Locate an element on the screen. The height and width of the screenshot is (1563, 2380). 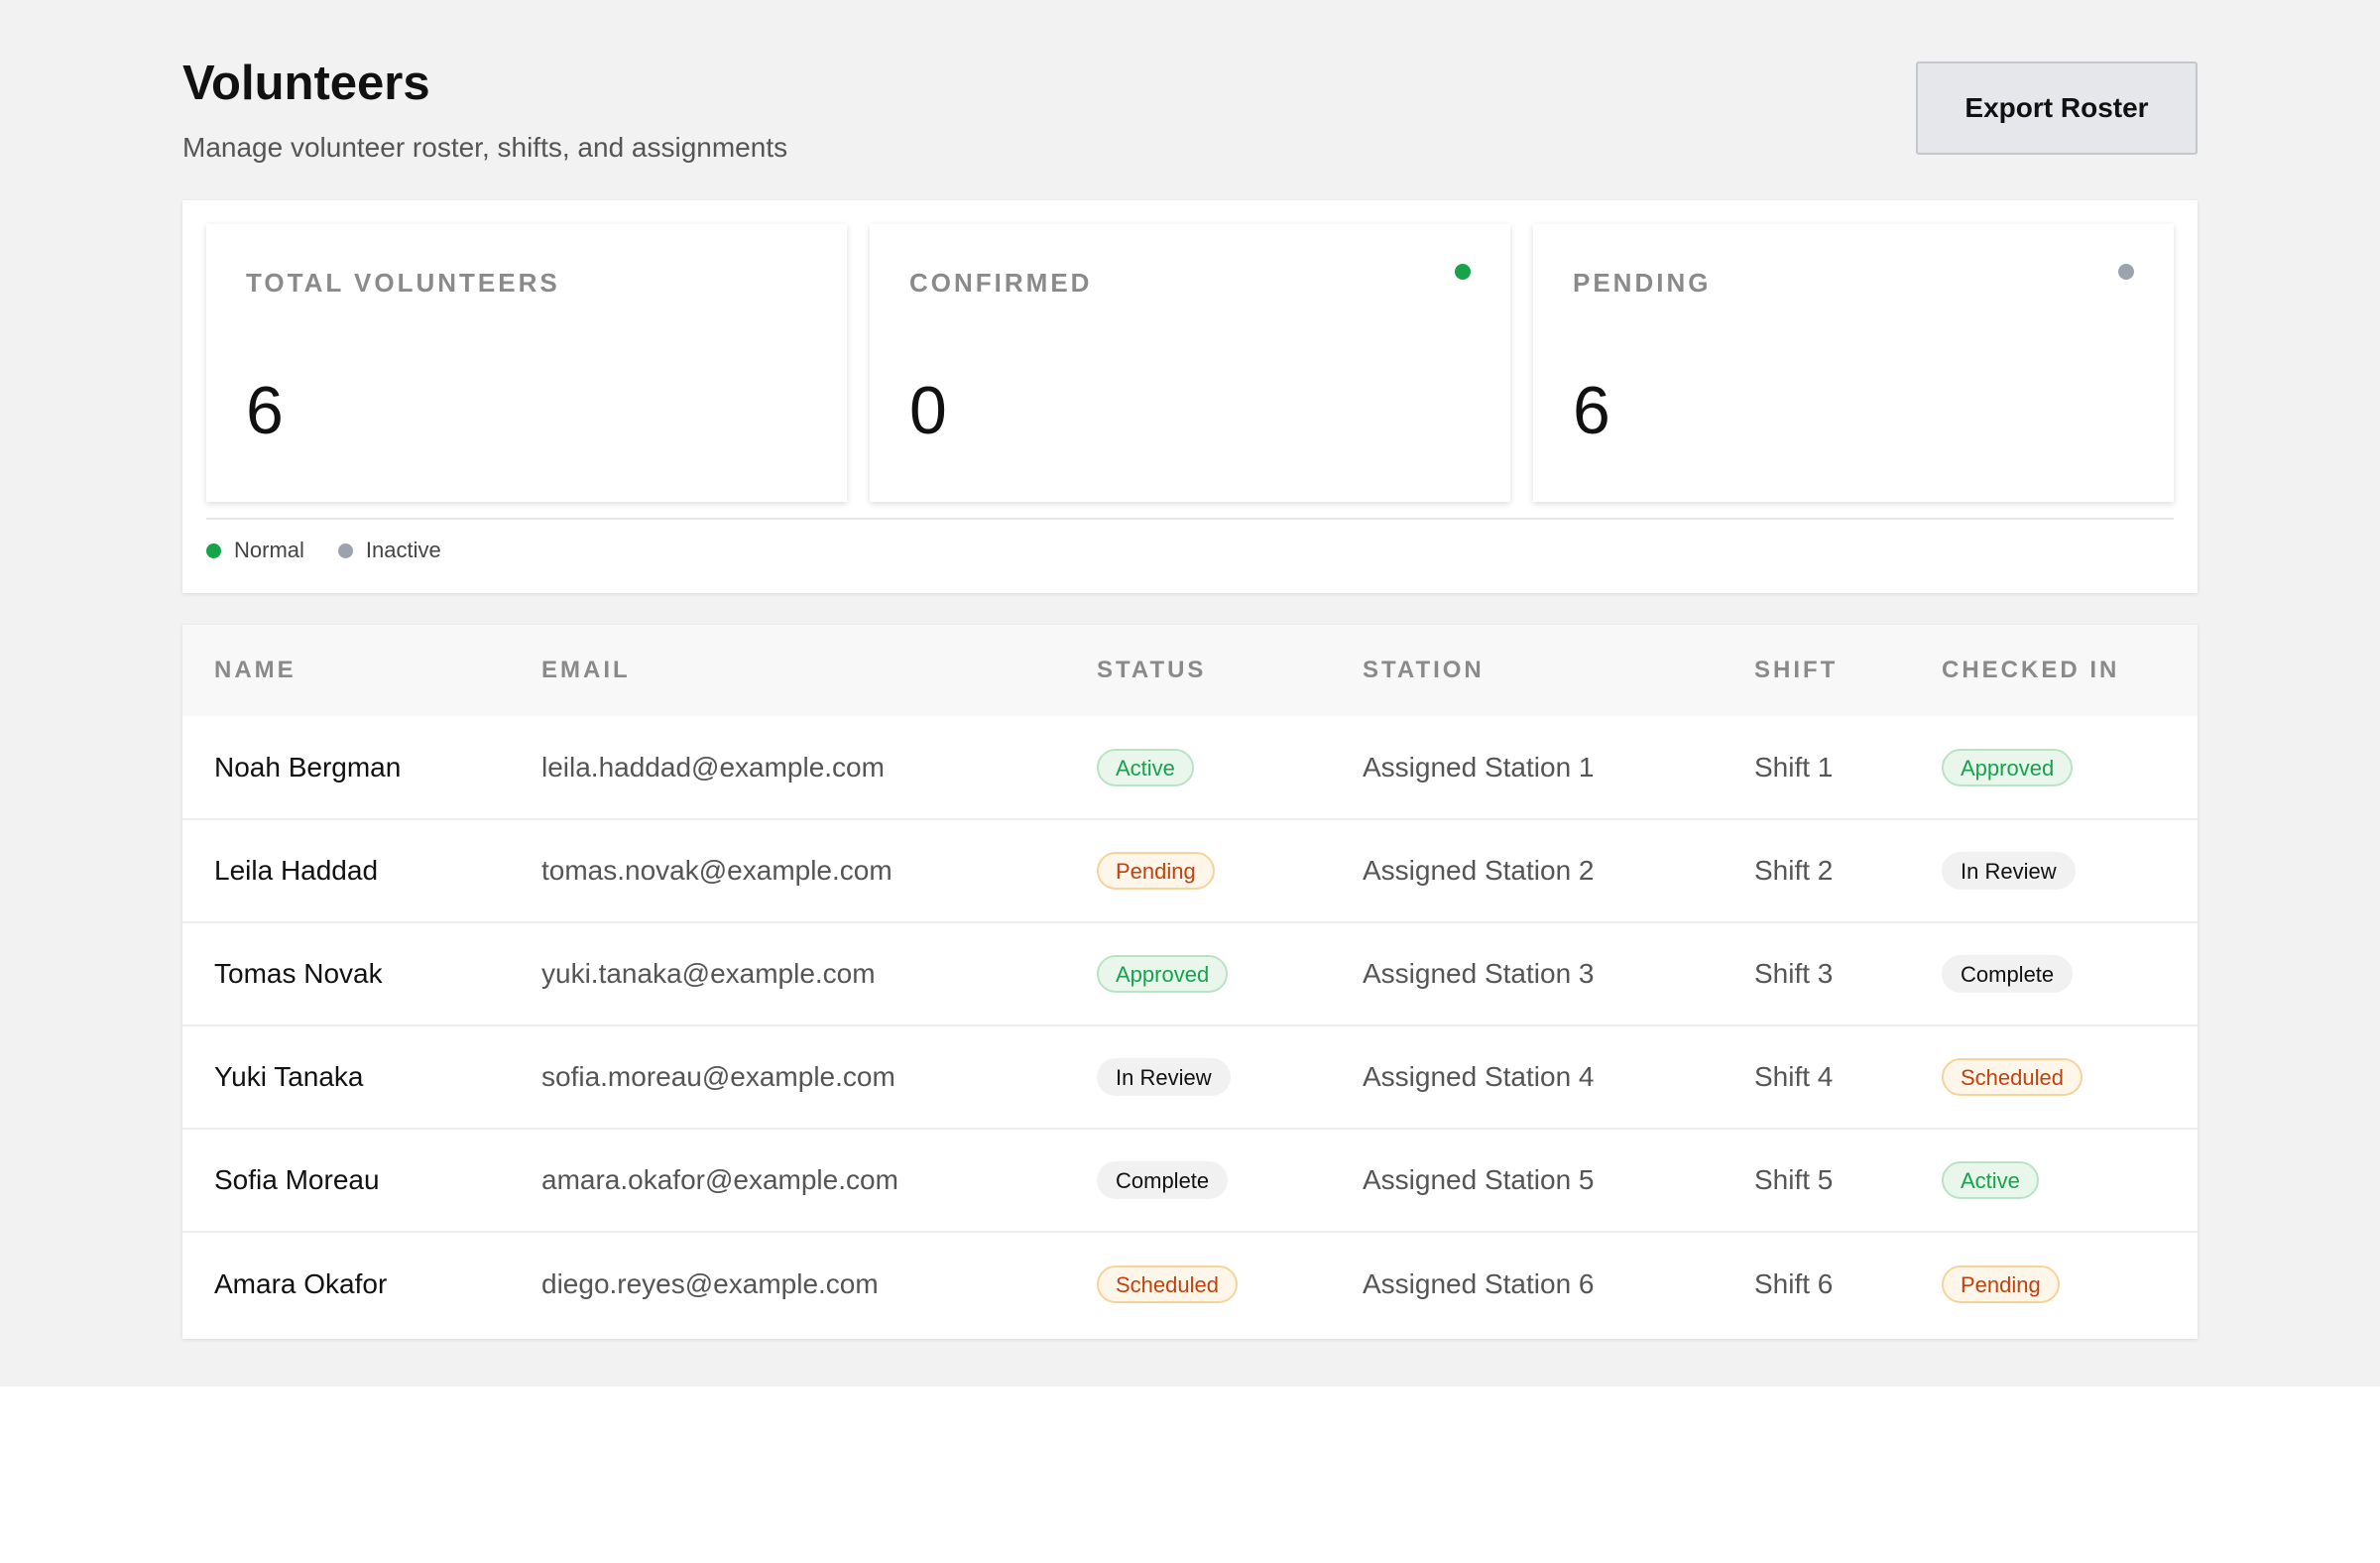
stat-card-confirmed: CONFIRMED 0 is located at coordinates (1190, 363).